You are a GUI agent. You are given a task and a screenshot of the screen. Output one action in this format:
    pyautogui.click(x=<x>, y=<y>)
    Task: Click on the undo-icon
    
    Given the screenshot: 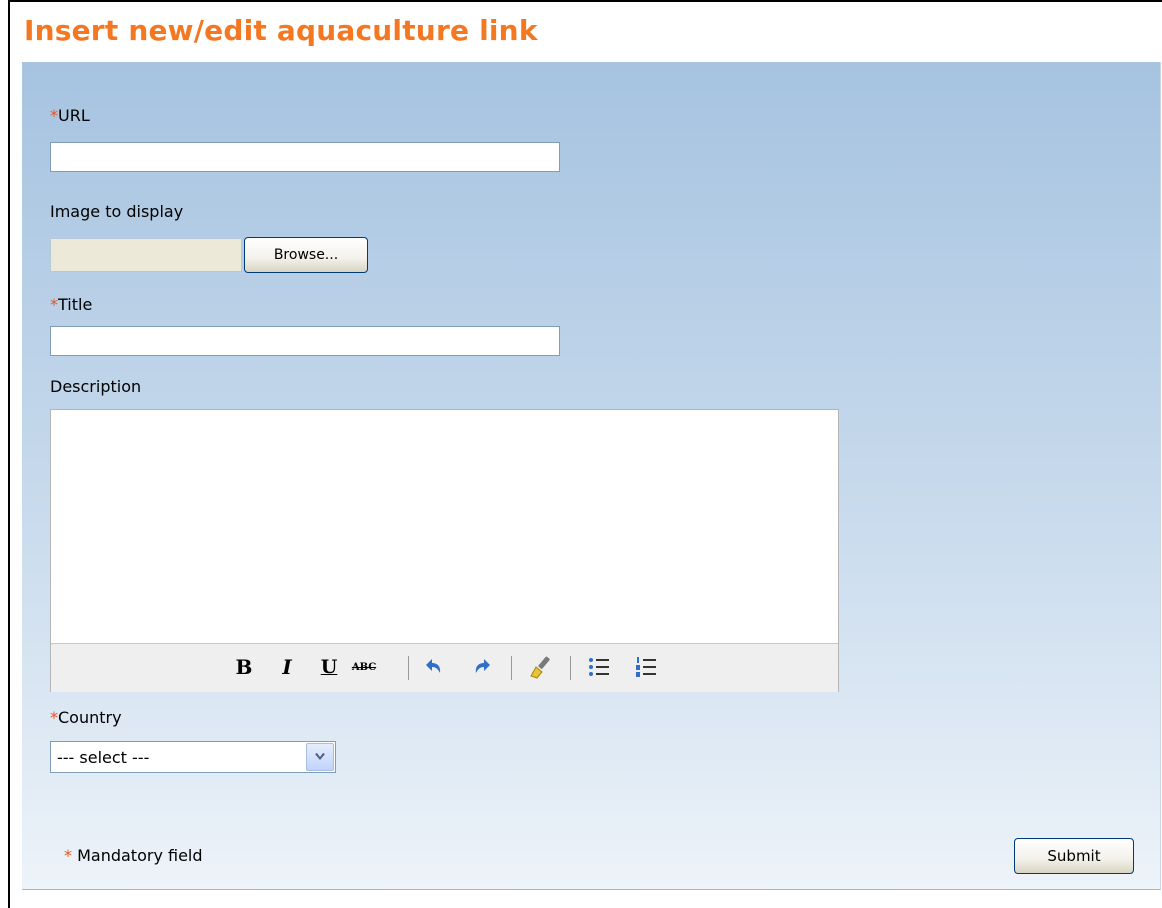 What is the action you would take?
    pyautogui.click(x=433, y=666)
    